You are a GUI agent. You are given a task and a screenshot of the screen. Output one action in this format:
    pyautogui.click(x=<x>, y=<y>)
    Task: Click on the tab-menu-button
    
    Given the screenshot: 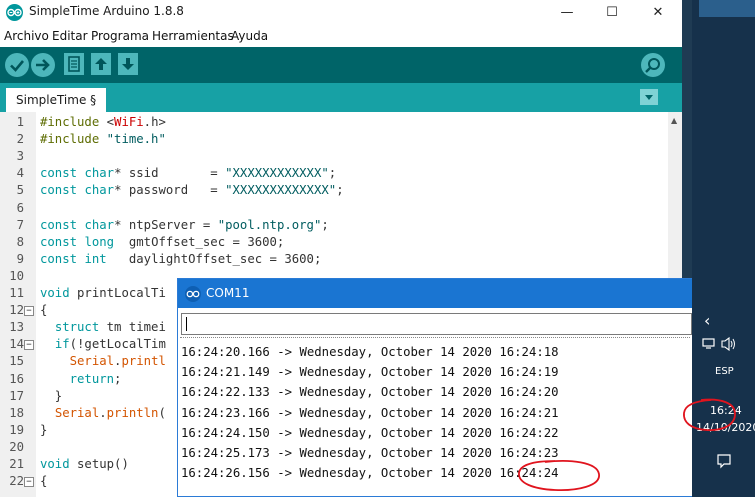 What is the action you would take?
    pyautogui.click(x=649, y=97)
    